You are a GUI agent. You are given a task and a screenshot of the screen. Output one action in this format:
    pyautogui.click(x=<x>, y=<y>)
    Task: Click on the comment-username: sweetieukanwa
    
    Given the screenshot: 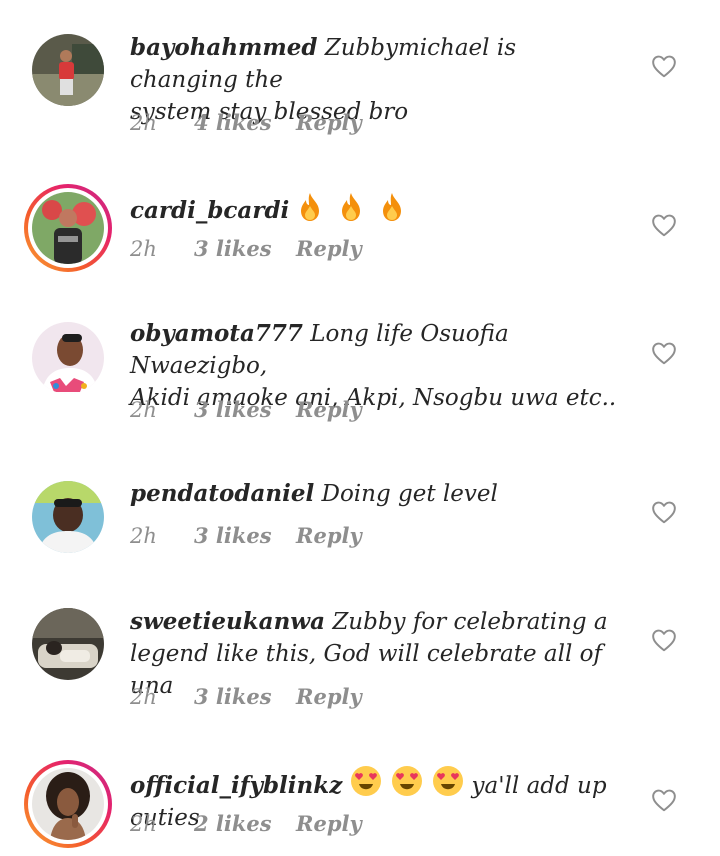 What is the action you would take?
    pyautogui.click(x=227, y=621)
    